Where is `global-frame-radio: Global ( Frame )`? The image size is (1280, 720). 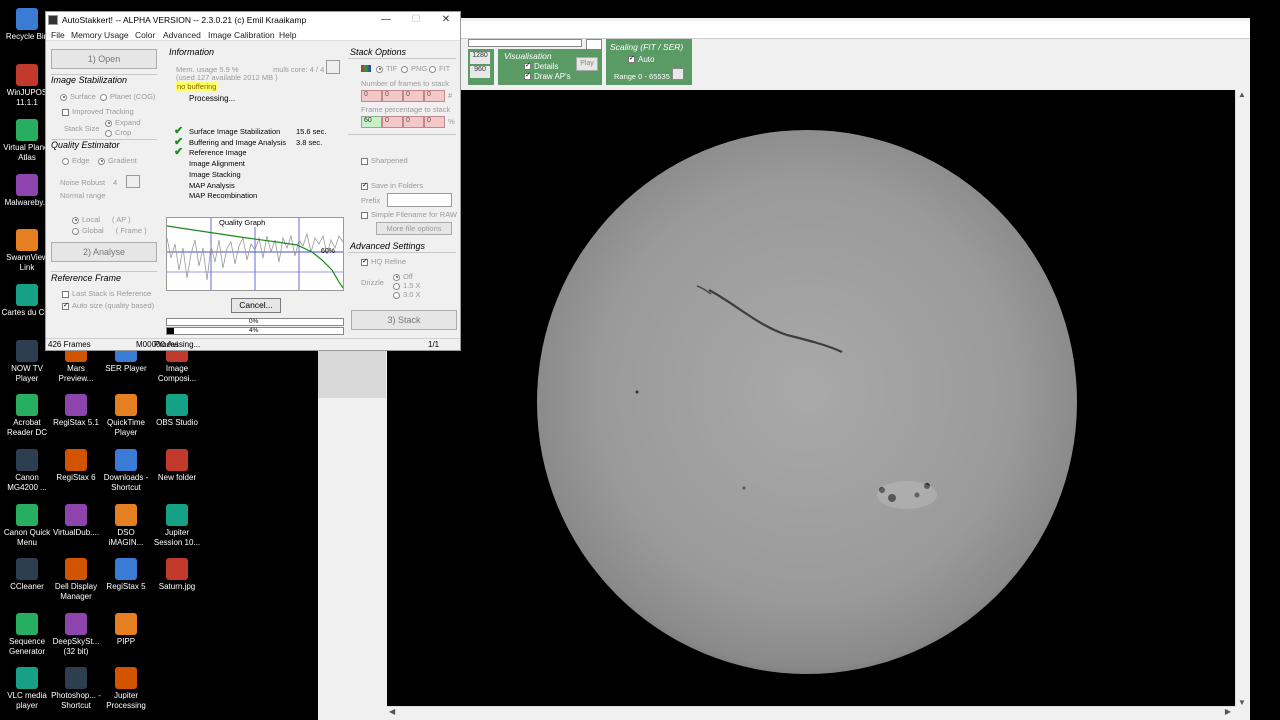
global-frame-radio: Global ( Frame ) is located at coordinates (109, 230).